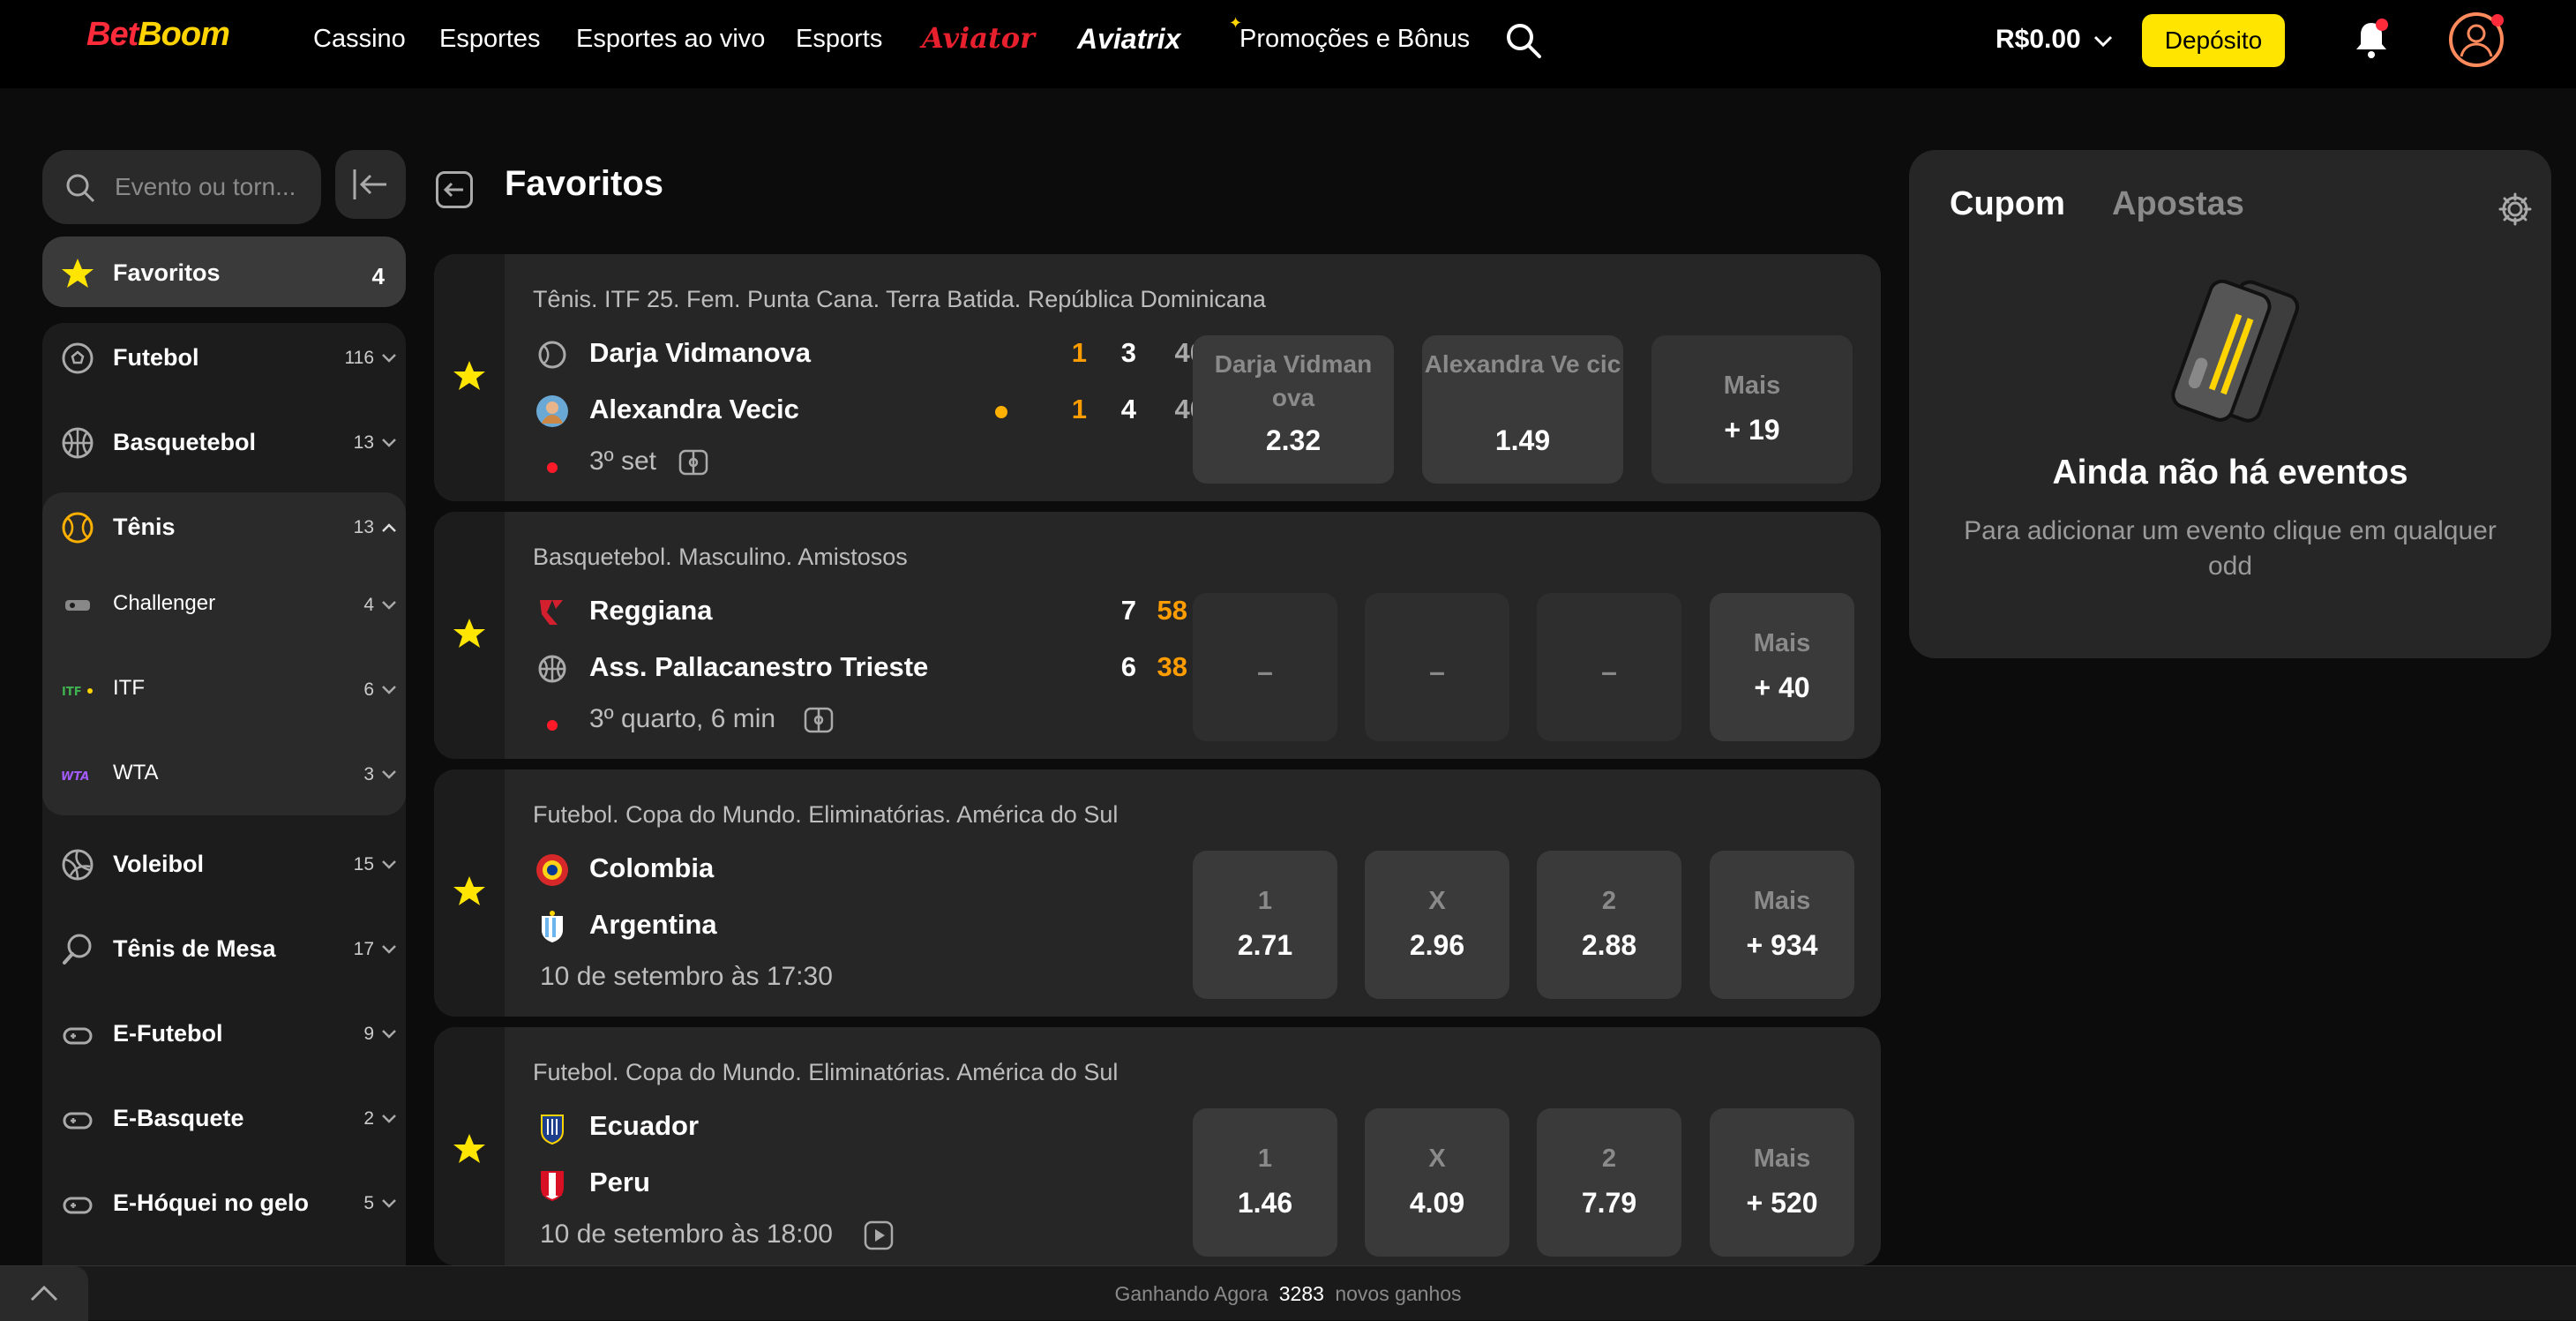 This screenshot has height=1321, width=2576. What do you see at coordinates (2007, 204) in the screenshot?
I see `tab-cupom: Cupom` at bounding box center [2007, 204].